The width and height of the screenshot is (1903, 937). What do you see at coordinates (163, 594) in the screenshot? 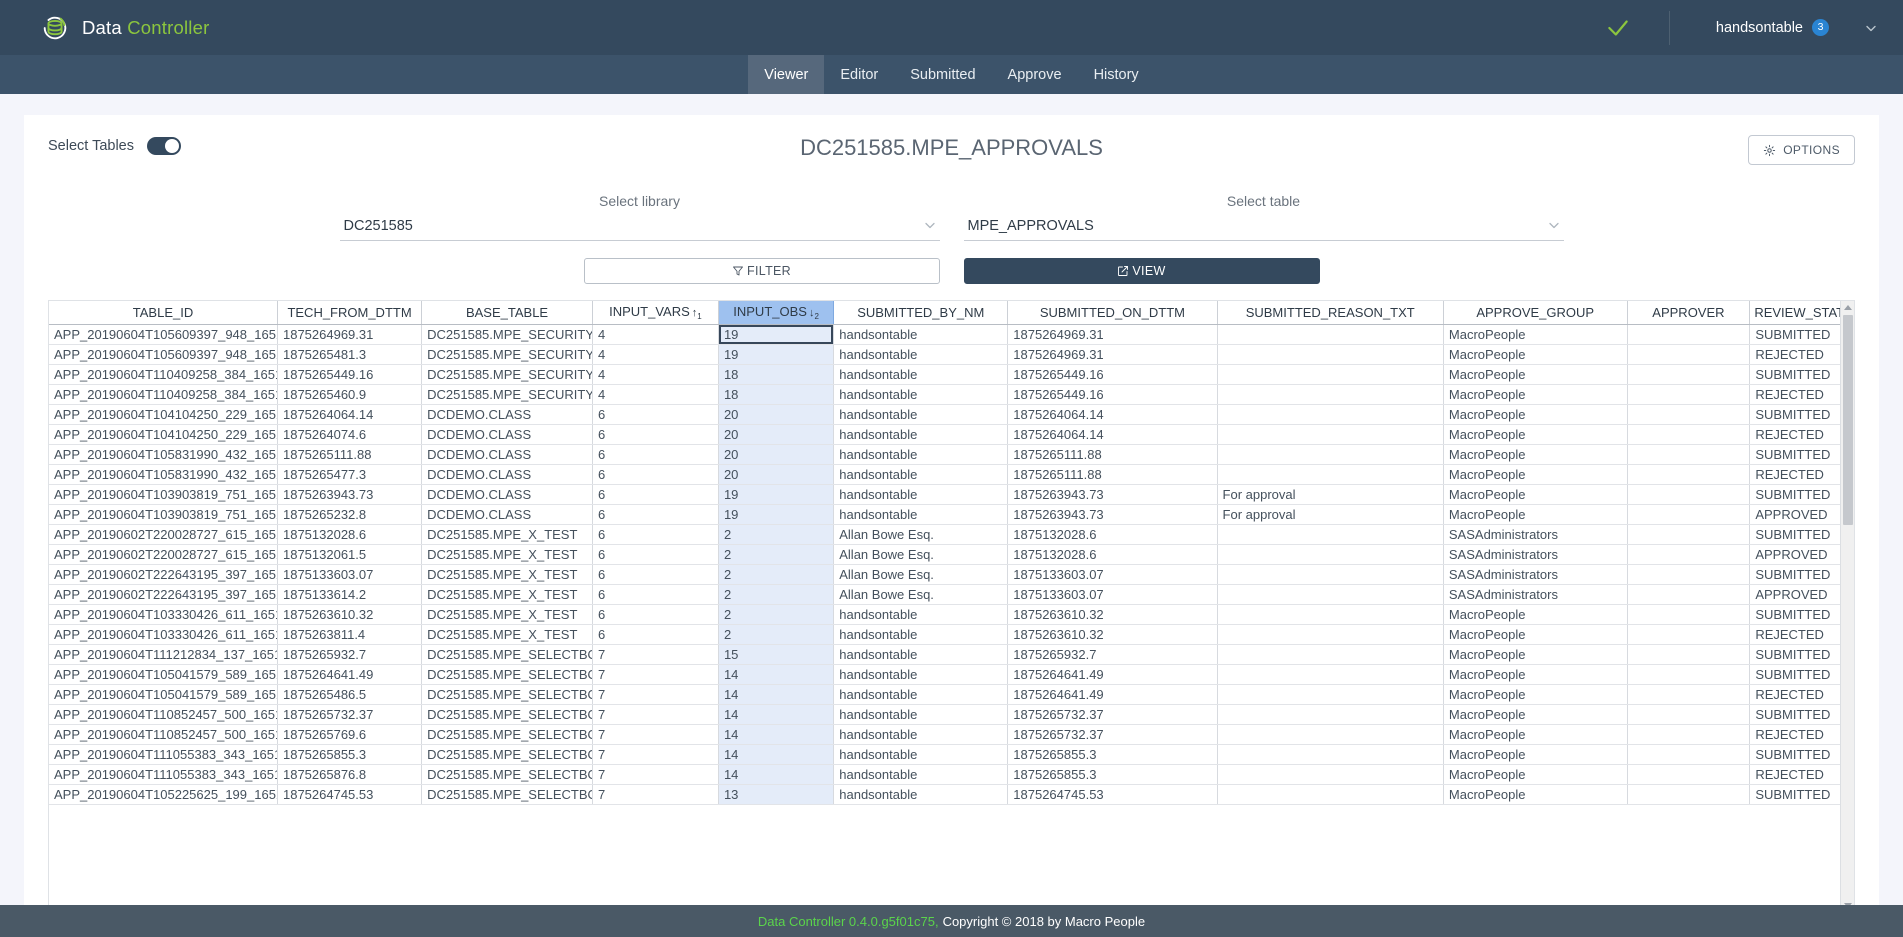
I see `table-cell: APP_20190602T222643195_397_1651` at bounding box center [163, 594].